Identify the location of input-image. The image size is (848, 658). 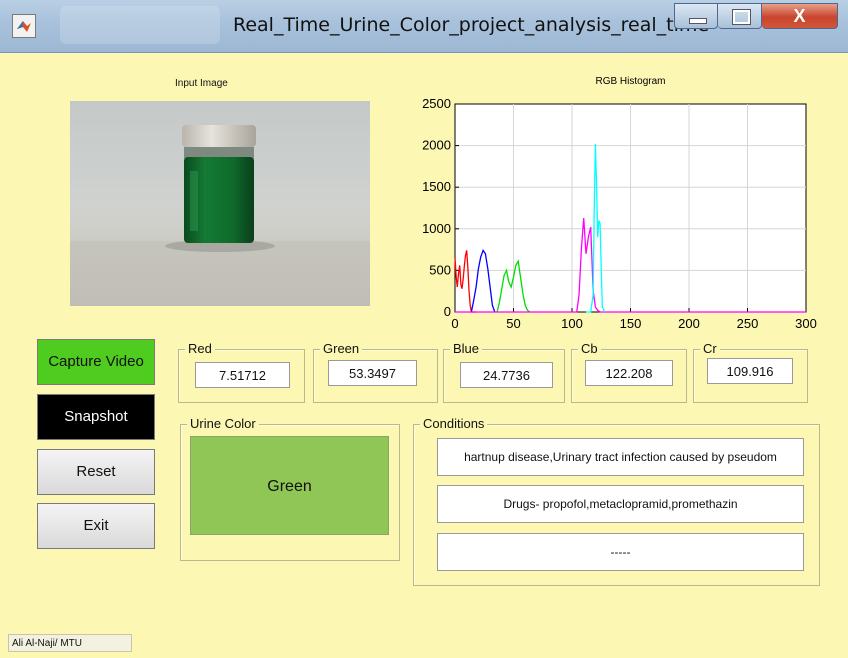
(220, 203).